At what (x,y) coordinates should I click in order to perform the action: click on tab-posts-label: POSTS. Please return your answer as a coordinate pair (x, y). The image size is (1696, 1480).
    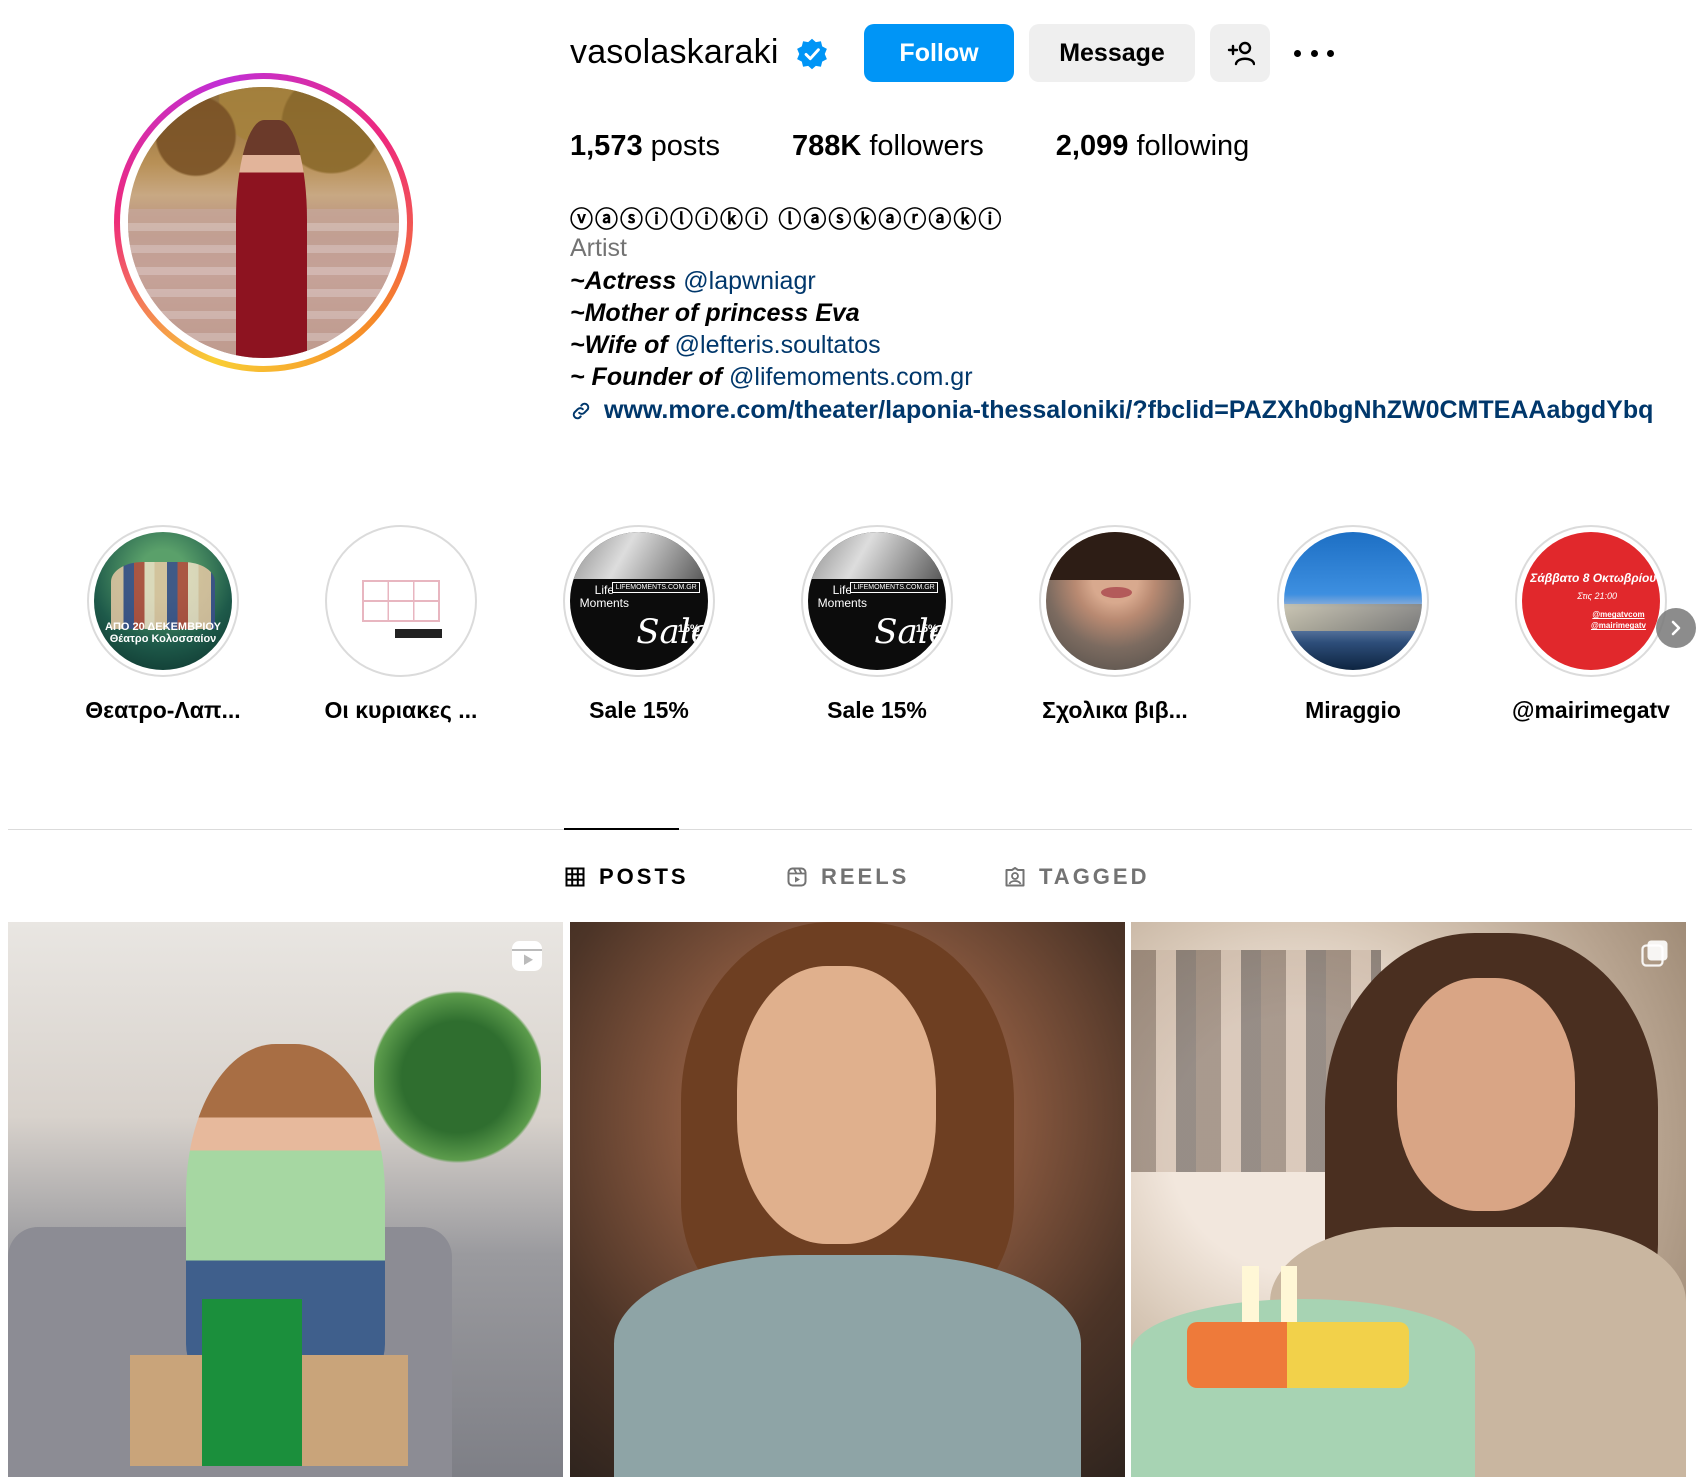
    Looking at the image, I should click on (644, 876).